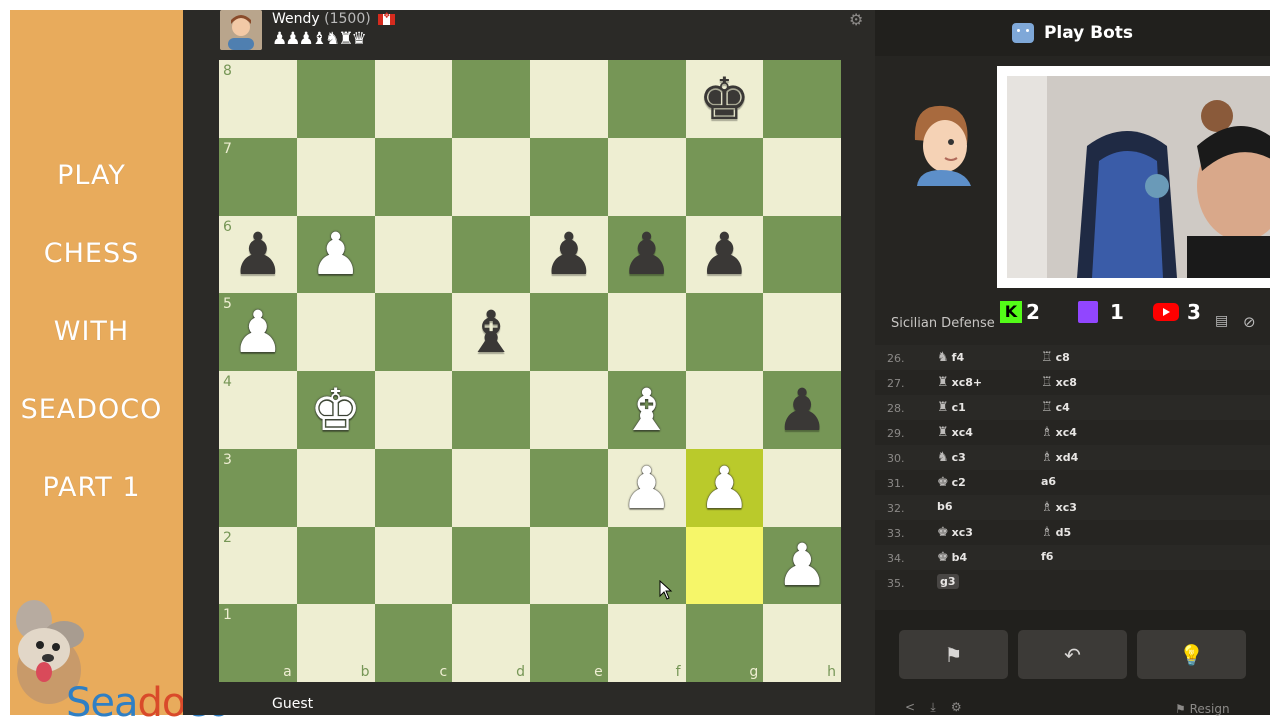 This screenshot has height=720, width=1280. I want to click on white-move: ♜ xc4, so click(955, 432).